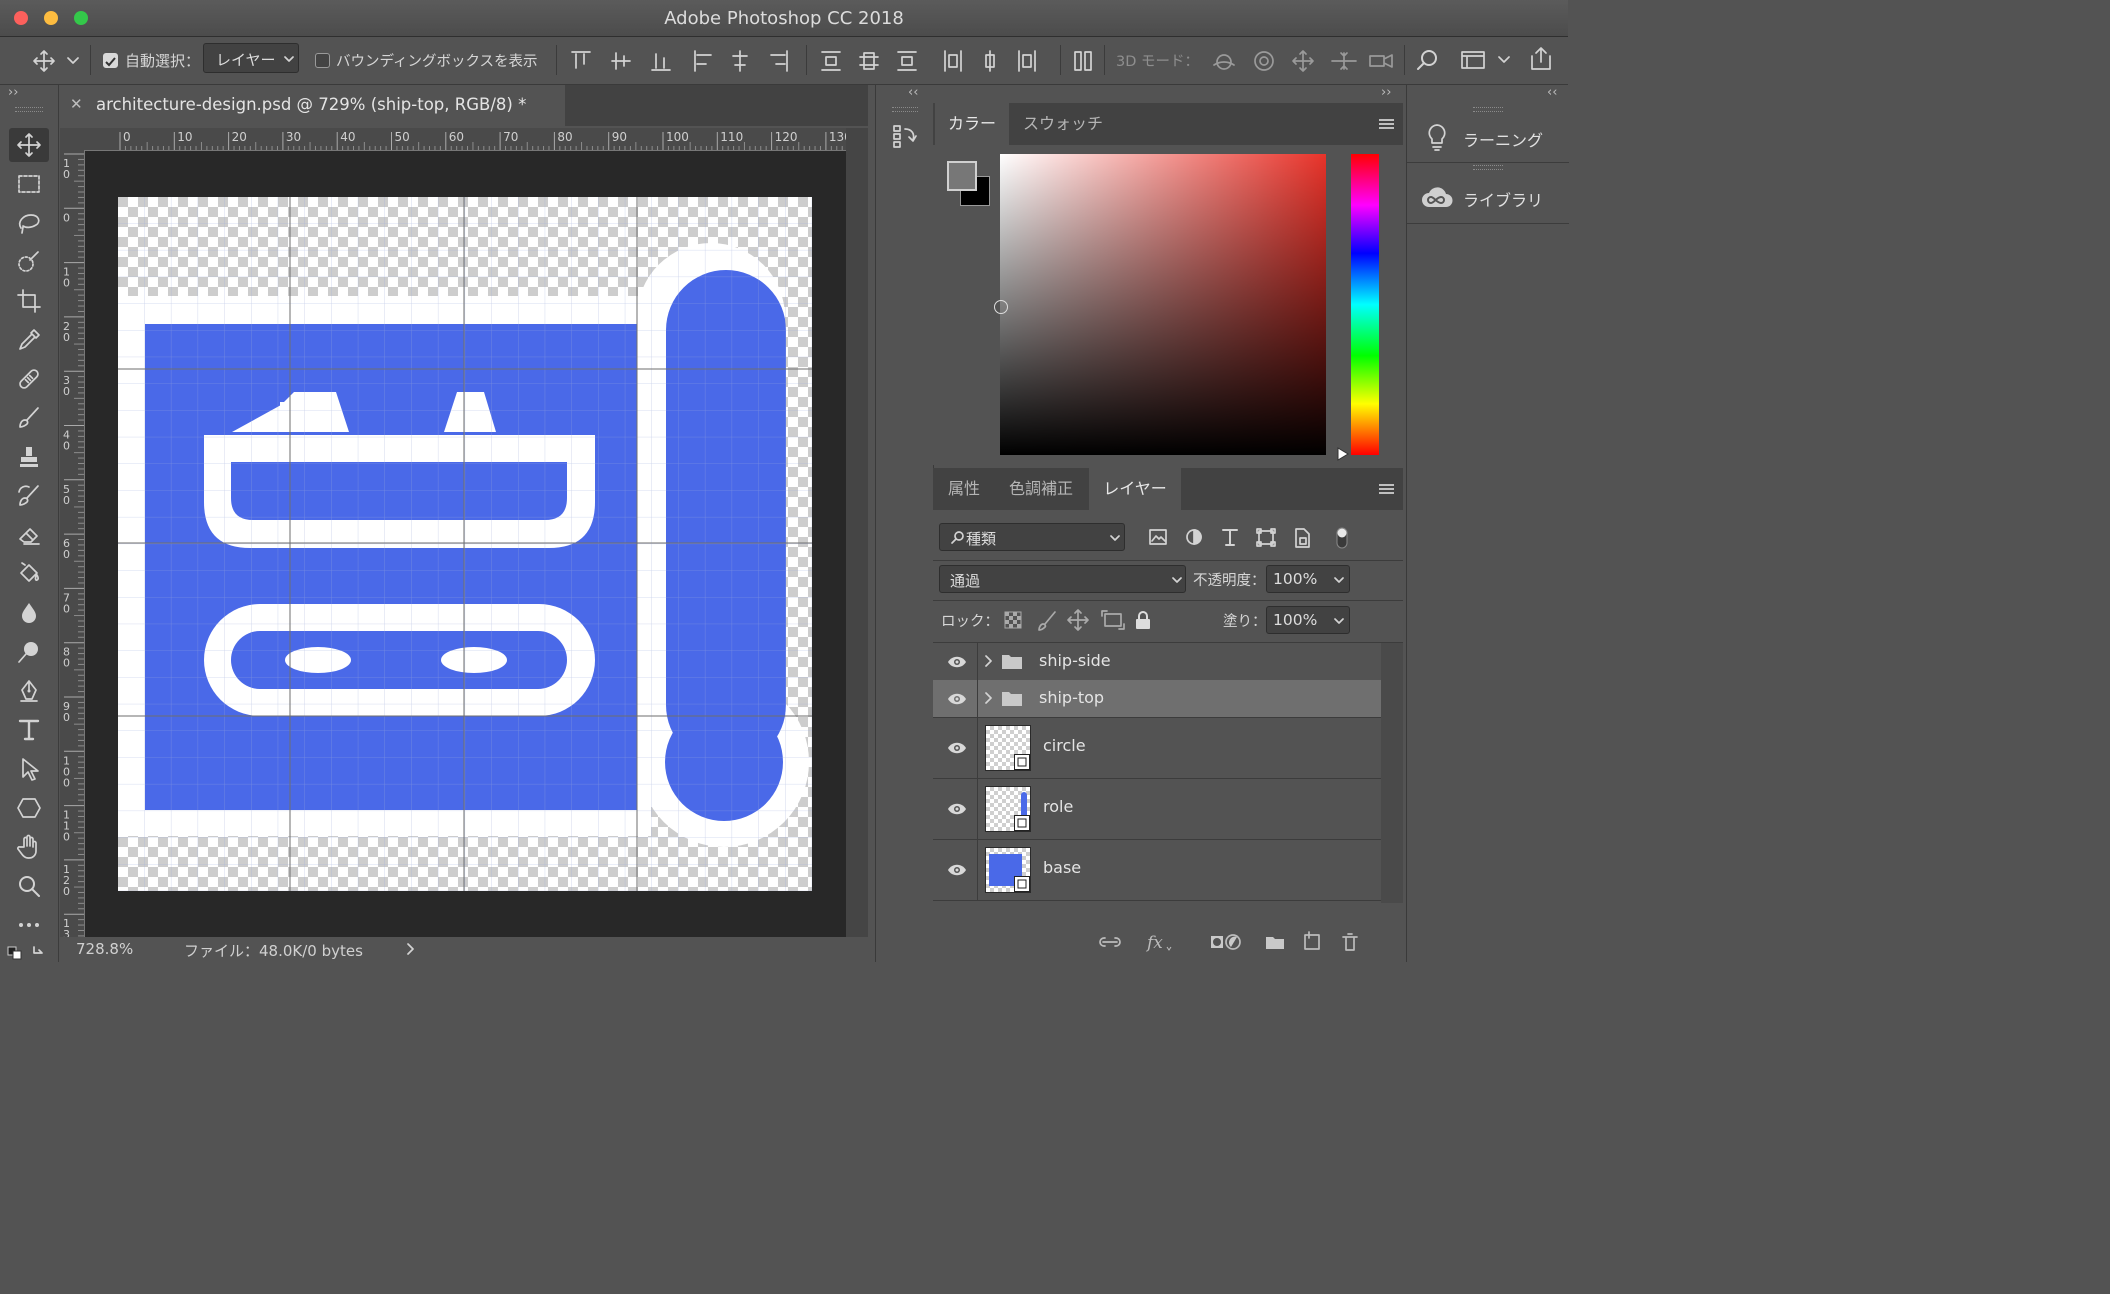 Image resolution: width=2110 pixels, height=1294 pixels. Describe the element at coordinates (1008, 748) in the screenshot. I see `layer-thumbnail` at that location.